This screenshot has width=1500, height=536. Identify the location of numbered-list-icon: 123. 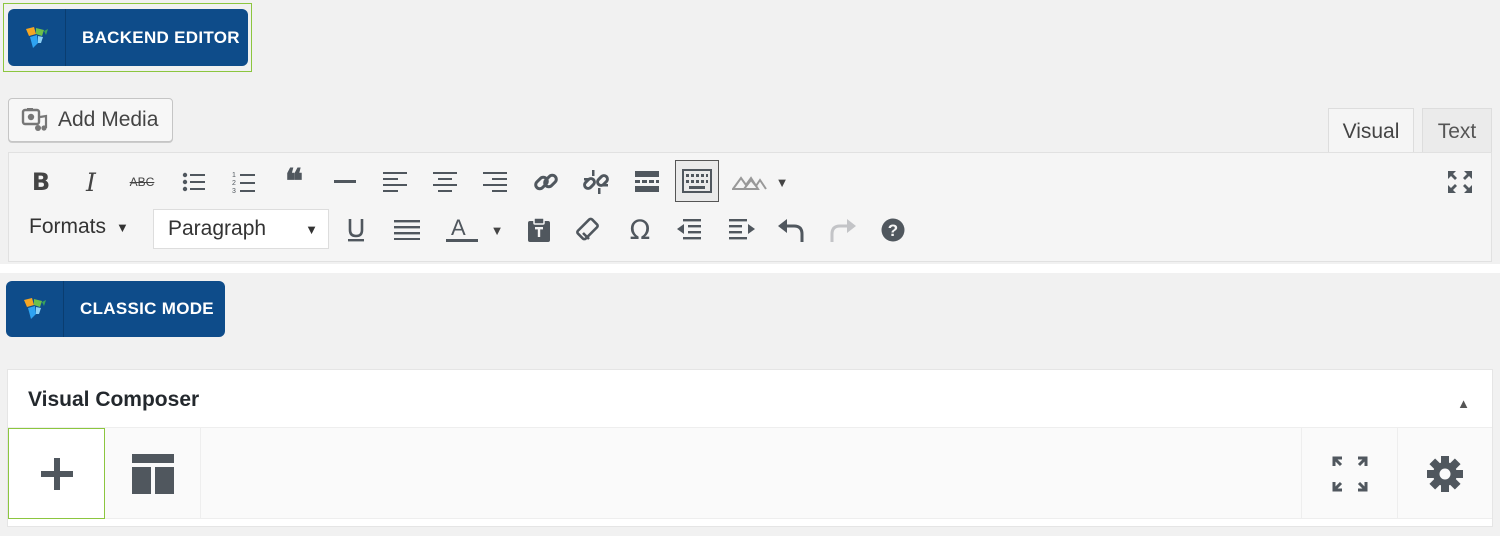
(244, 182).